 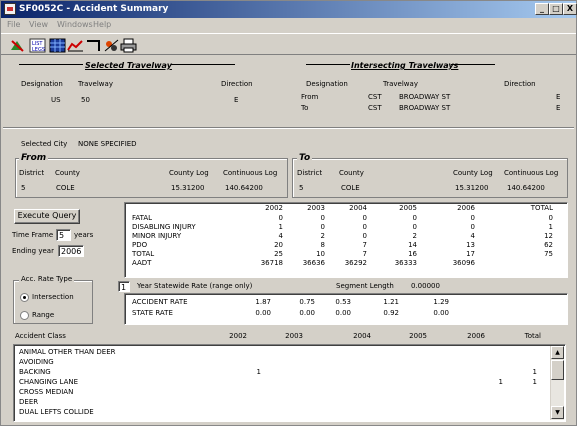 What do you see at coordinates (532, 336) in the screenshot?
I see `class-total-header: Total` at bounding box center [532, 336].